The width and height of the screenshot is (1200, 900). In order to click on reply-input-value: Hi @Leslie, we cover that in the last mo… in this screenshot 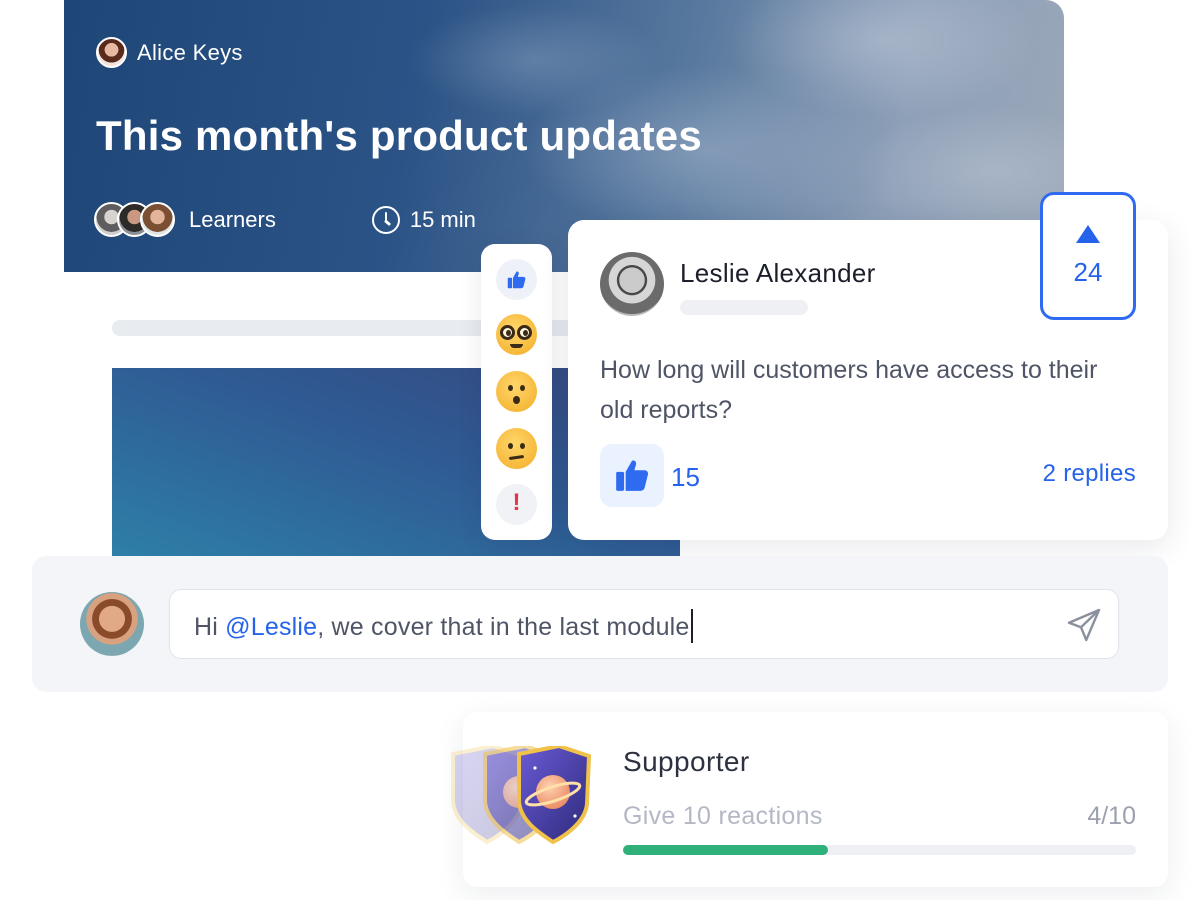, I will do `click(443, 626)`.